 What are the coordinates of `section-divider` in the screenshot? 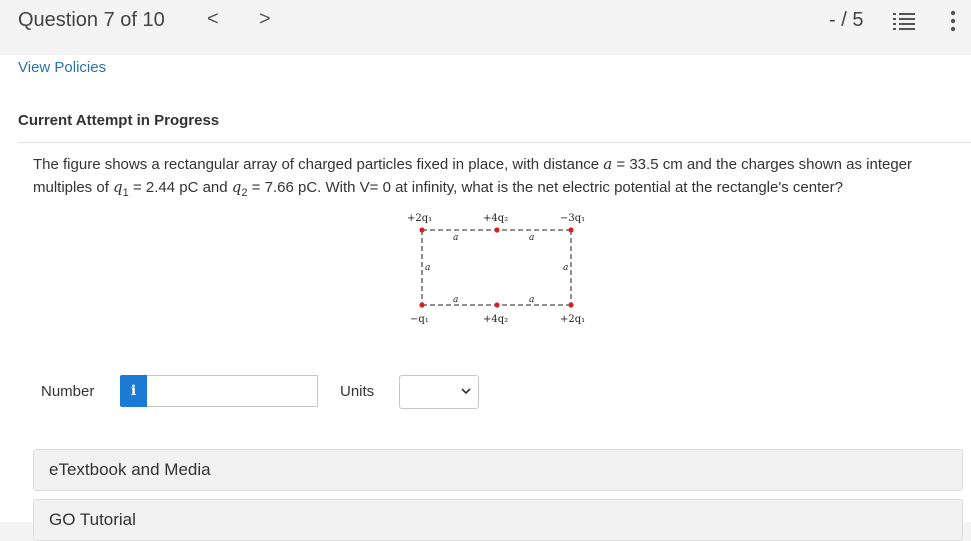 It's located at (494, 142).